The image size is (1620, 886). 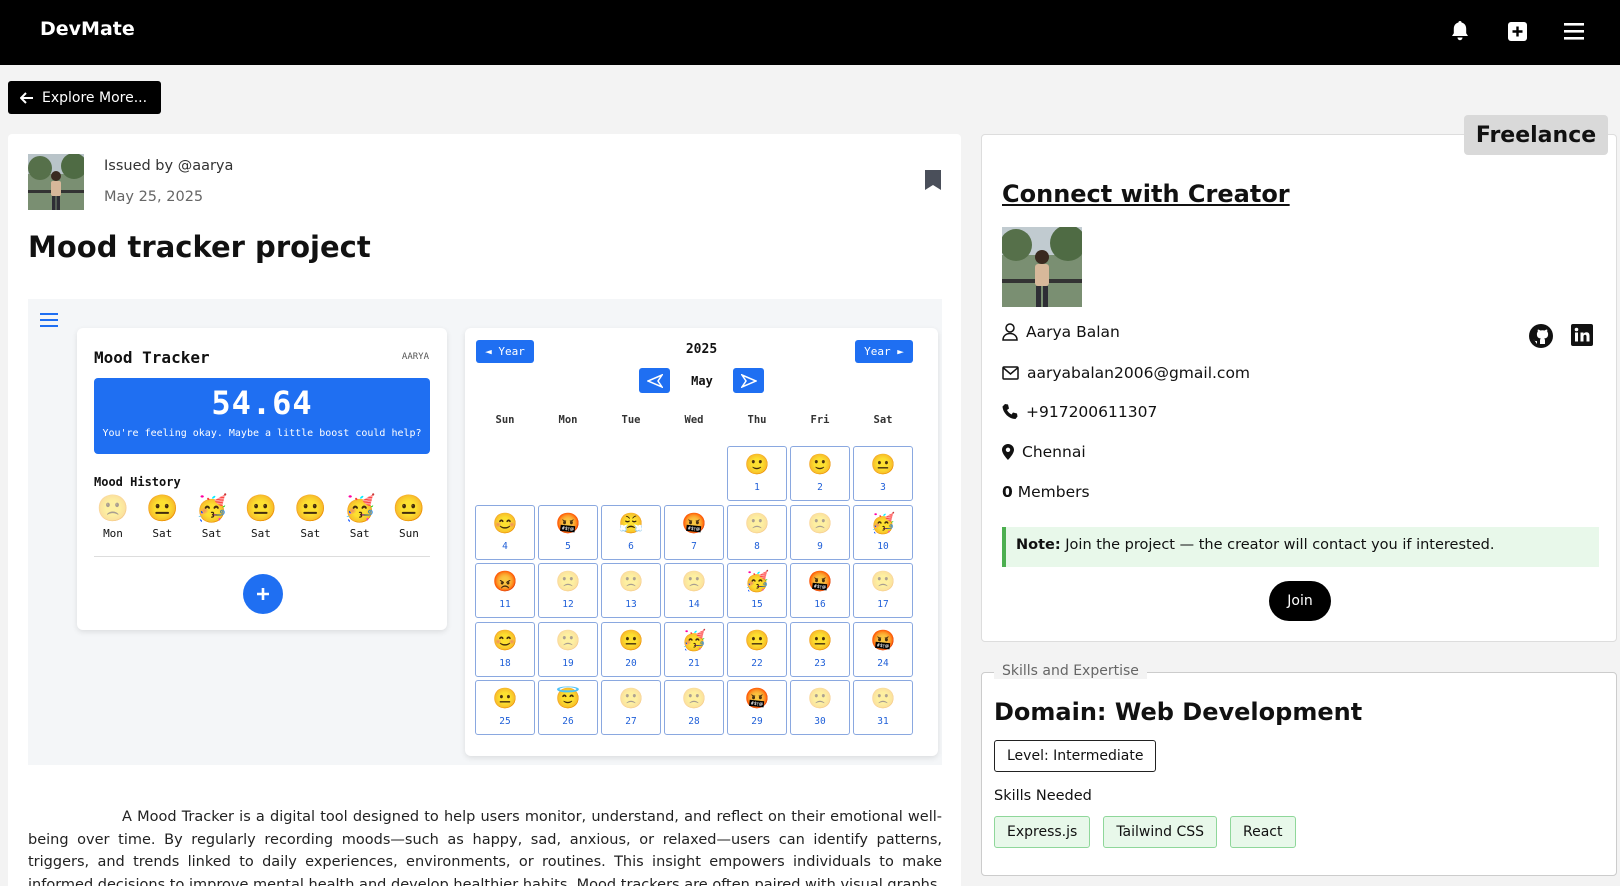 I want to click on calendar-day-cell: 😐 23, so click(x=820, y=649).